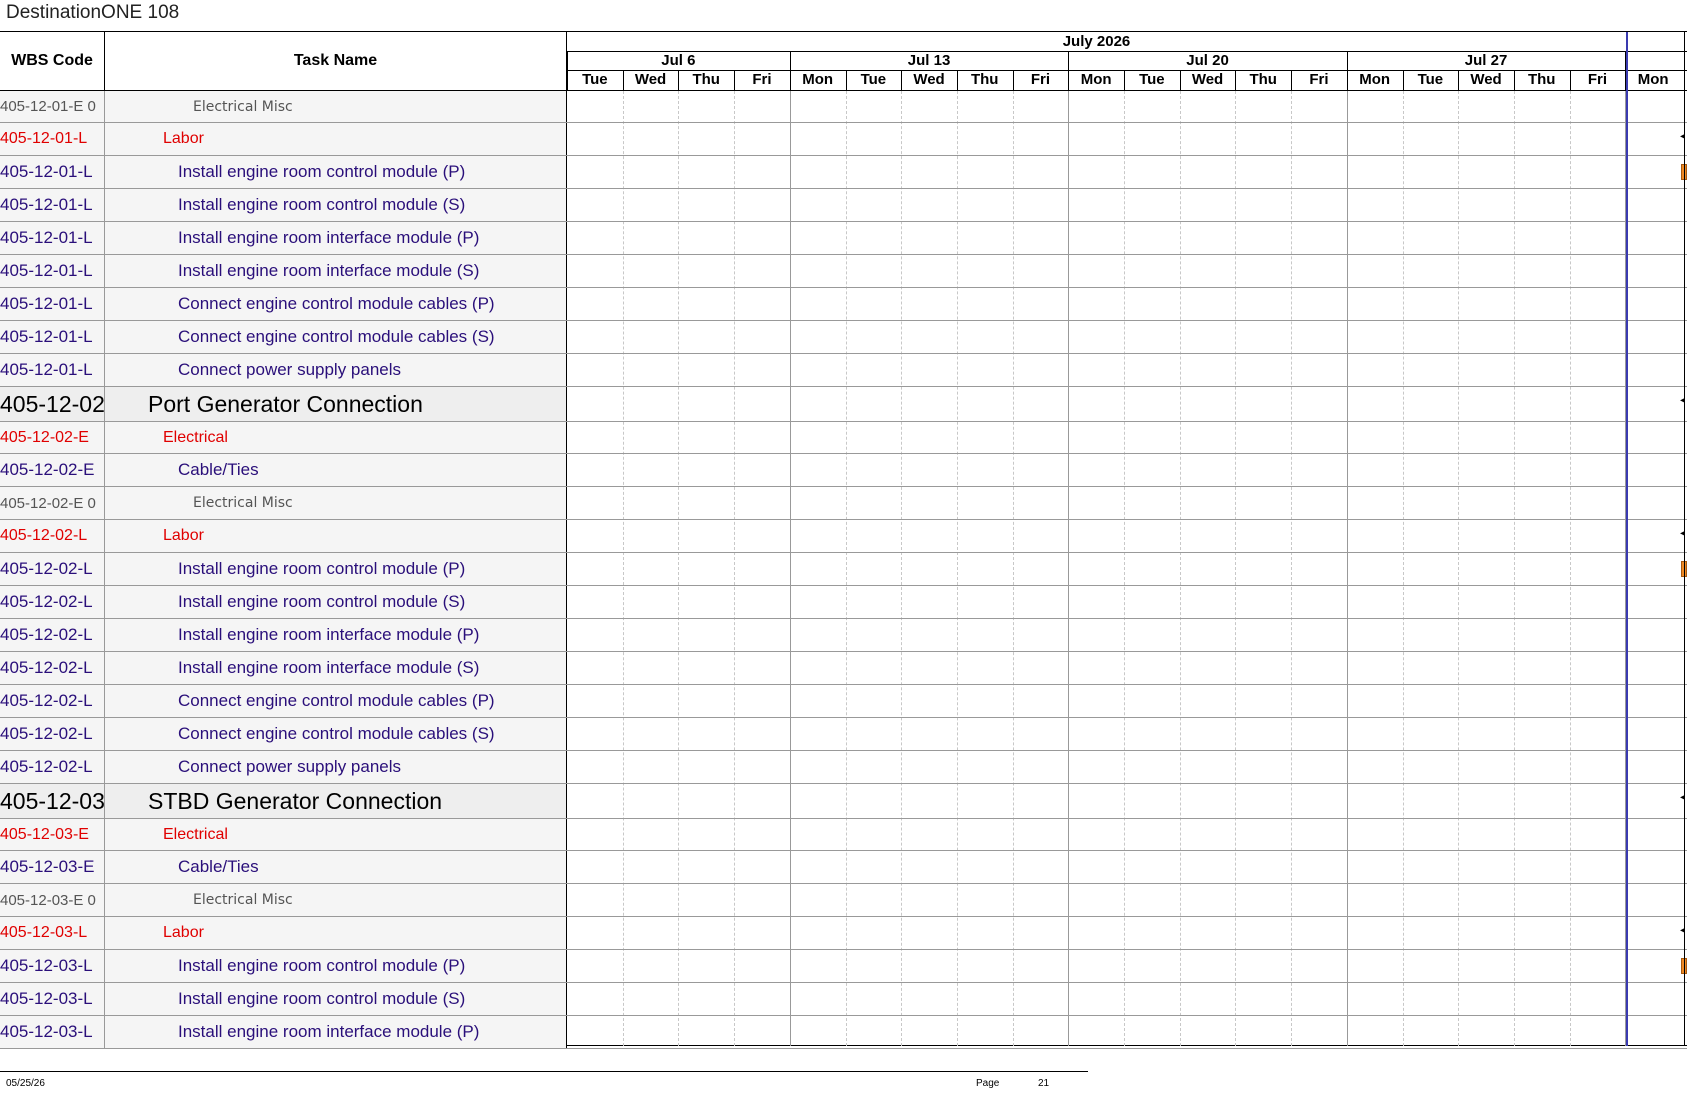  Describe the element at coordinates (1684, 539) in the screenshot. I see `grid-right-edge` at that location.